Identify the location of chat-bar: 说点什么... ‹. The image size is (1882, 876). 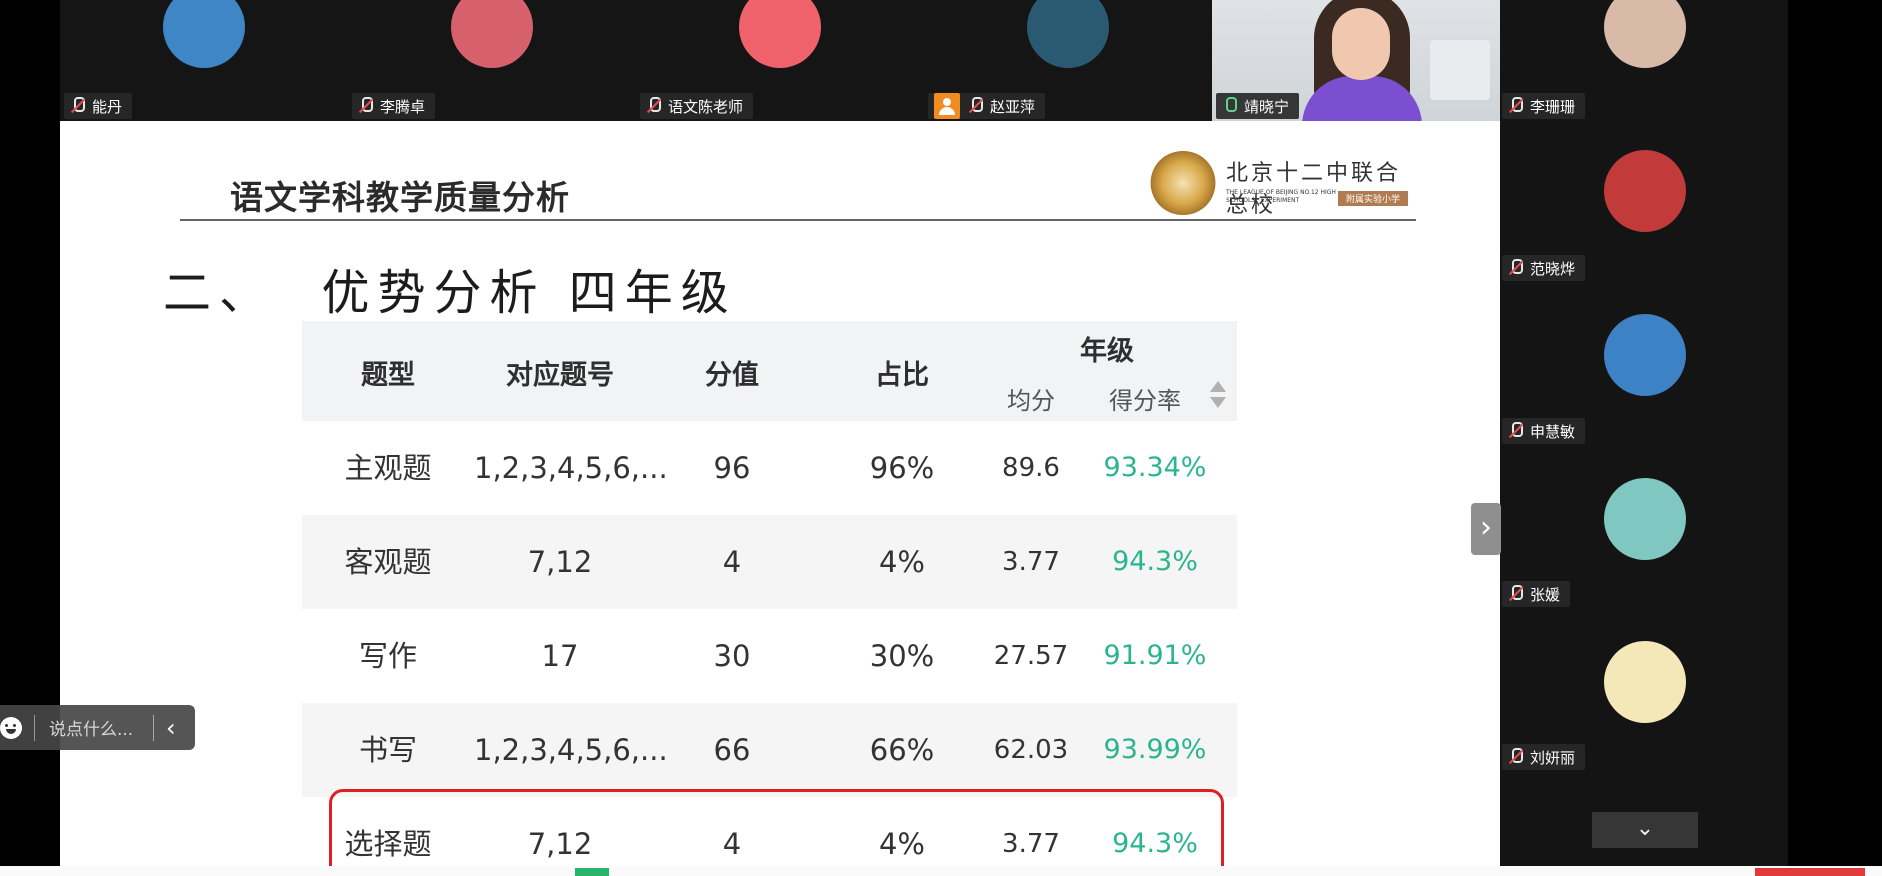
(97, 727).